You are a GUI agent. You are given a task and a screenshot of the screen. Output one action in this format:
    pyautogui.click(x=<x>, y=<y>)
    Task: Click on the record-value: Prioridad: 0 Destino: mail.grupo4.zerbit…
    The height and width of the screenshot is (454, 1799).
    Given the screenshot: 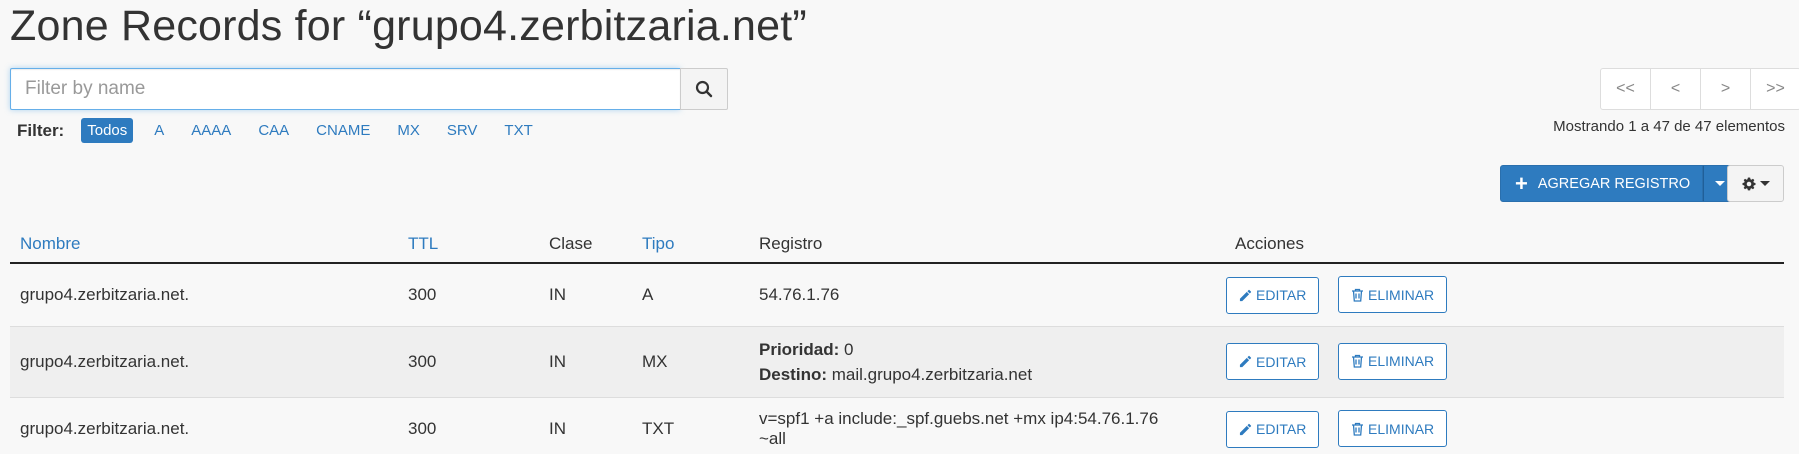 What is the action you would take?
    pyautogui.click(x=971, y=361)
    